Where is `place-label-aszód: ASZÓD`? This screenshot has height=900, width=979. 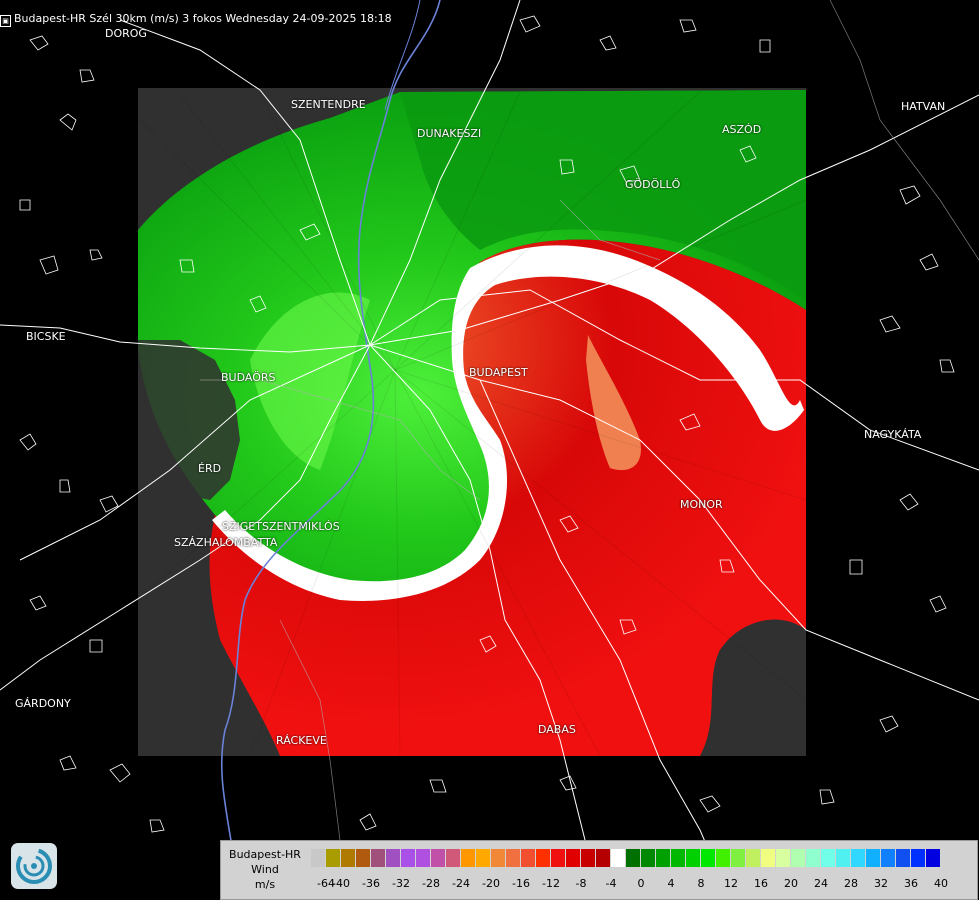
place-label-aszód: ASZÓD is located at coordinates (742, 129).